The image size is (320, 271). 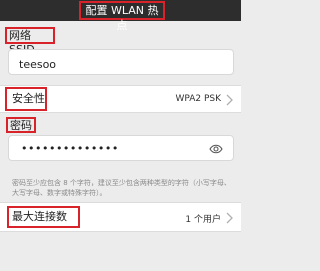 I want to click on ssid-label: 网络 SSID, so click(x=30, y=41).